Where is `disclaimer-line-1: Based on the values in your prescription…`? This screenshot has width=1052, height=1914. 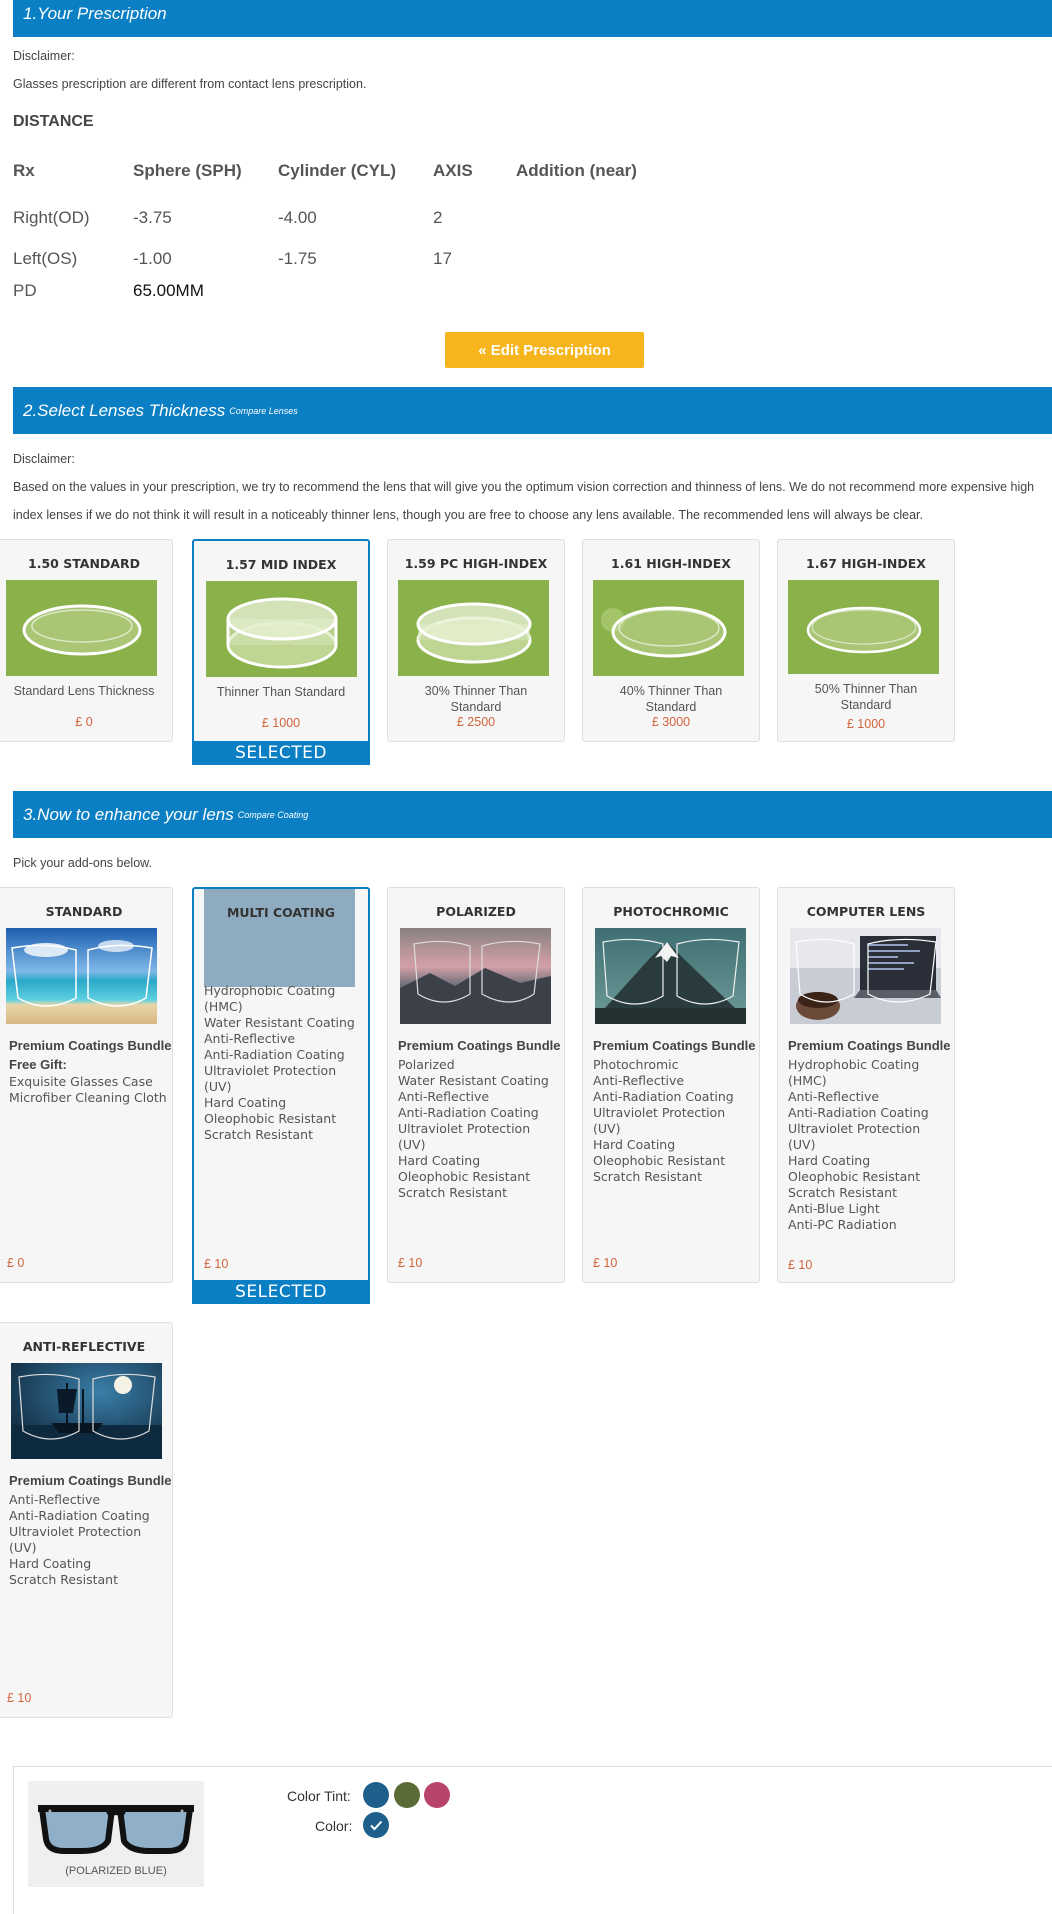 disclaimer-line-1: Based on the values in your prescription… is located at coordinates (524, 487).